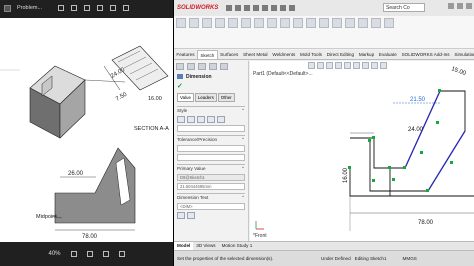 The height and width of the screenshot is (266, 474). Describe the element at coordinates (202, 66) in the screenshot. I see `config-manager-icon` at that location.